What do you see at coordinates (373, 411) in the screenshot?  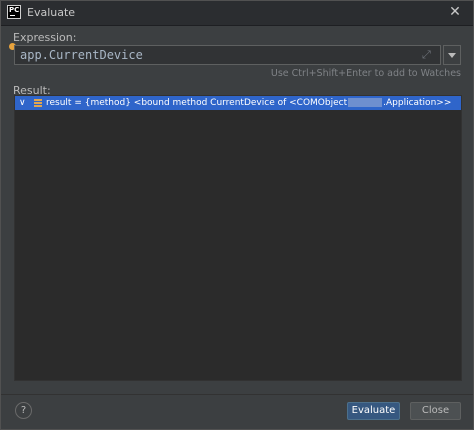 I see `evaluate-button: Evaluate` at bounding box center [373, 411].